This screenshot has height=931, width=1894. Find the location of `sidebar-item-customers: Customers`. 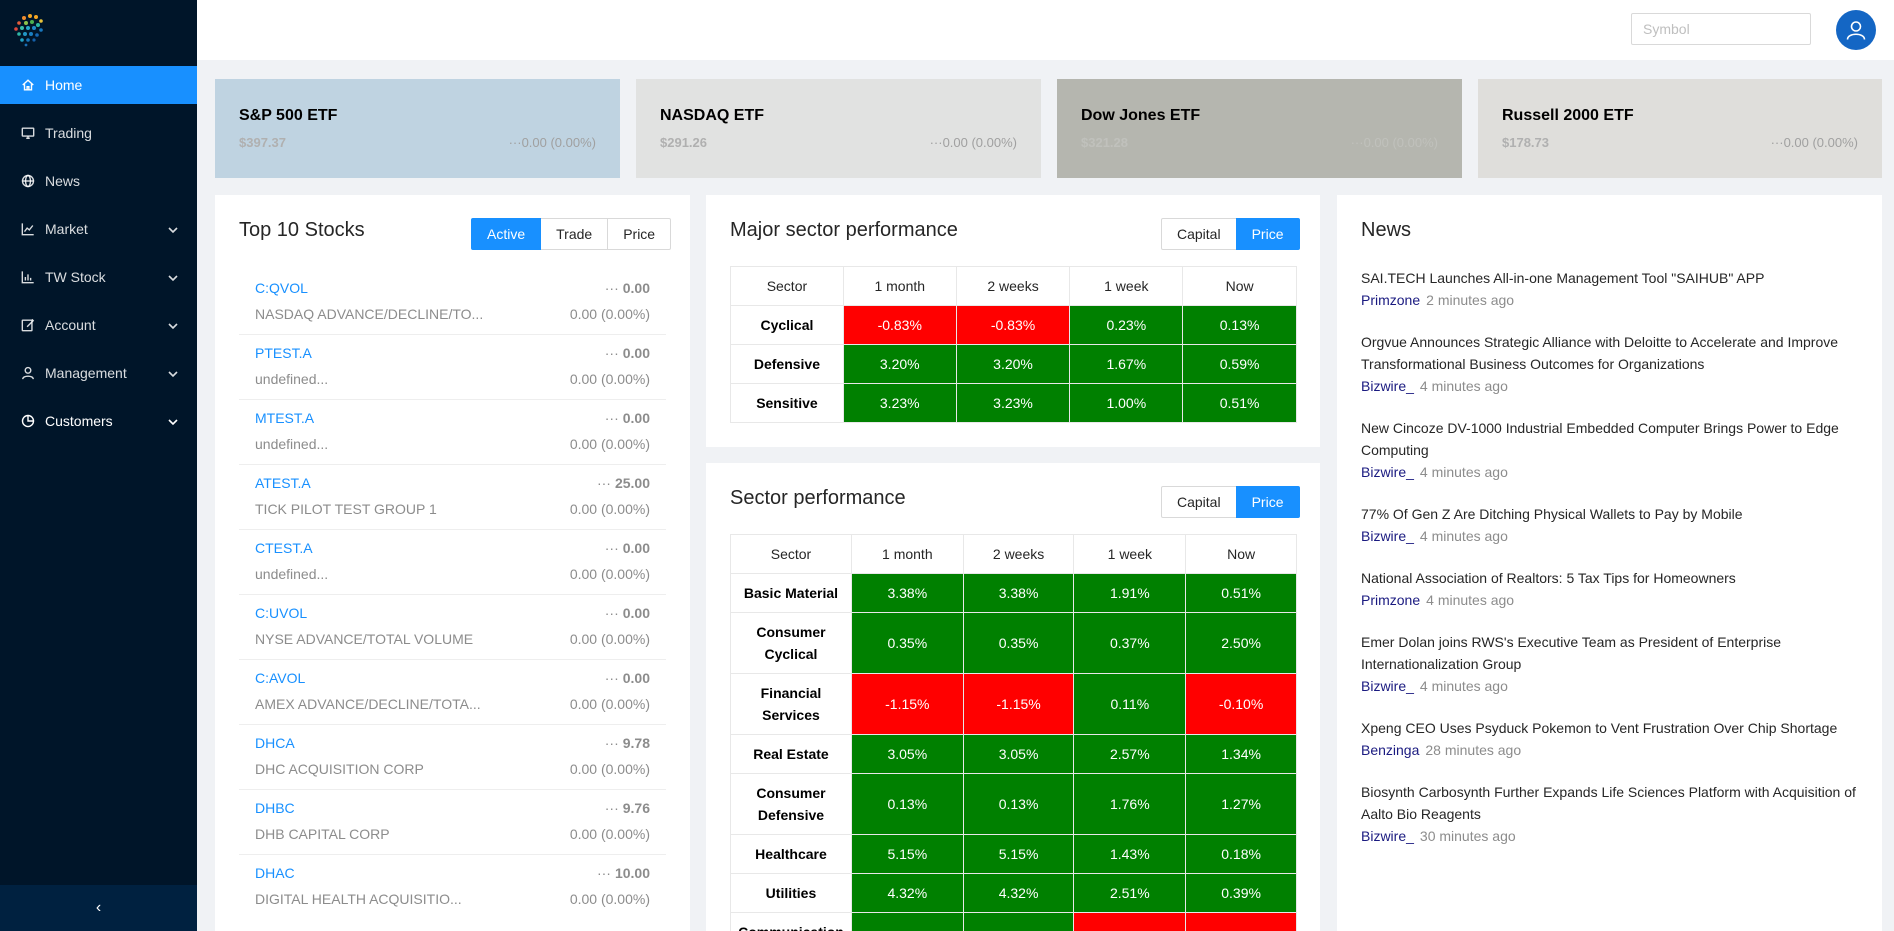

sidebar-item-customers: Customers is located at coordinates (98, 421).